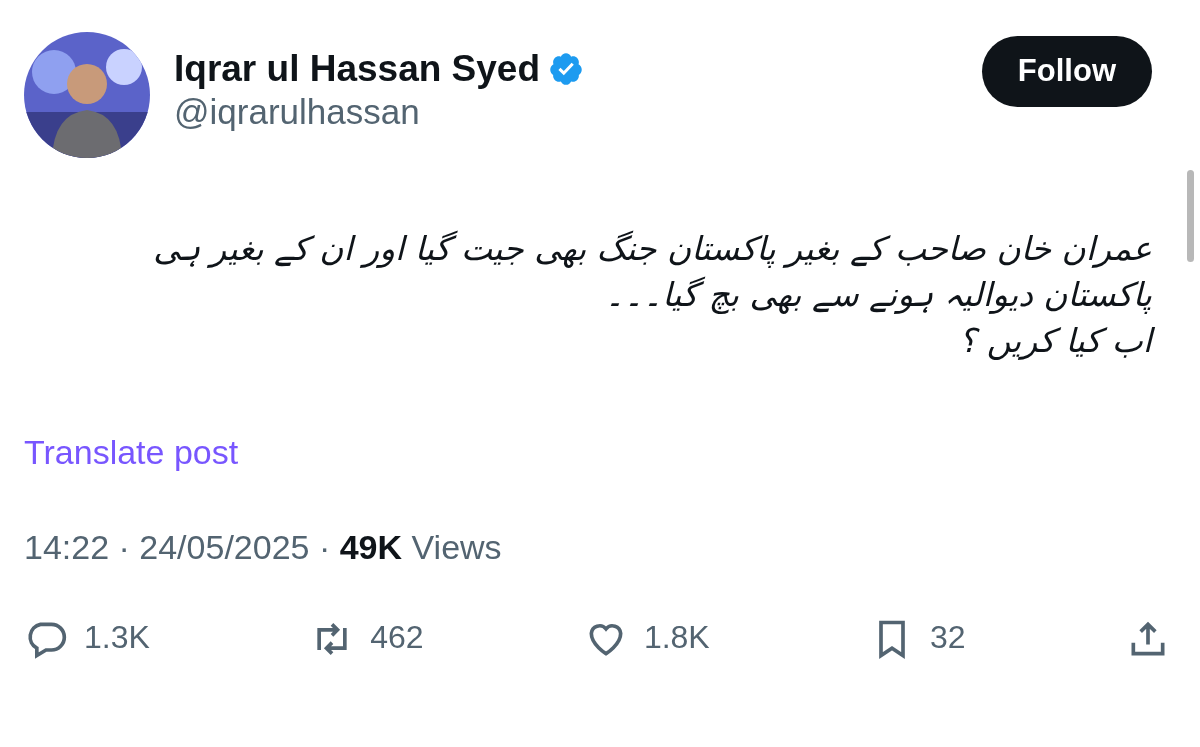  Describe the element at coordinates (263, 546) in the screenshot. I see `post-meta: 14:22 · 24/05/2025 · 49K Views` at that location.